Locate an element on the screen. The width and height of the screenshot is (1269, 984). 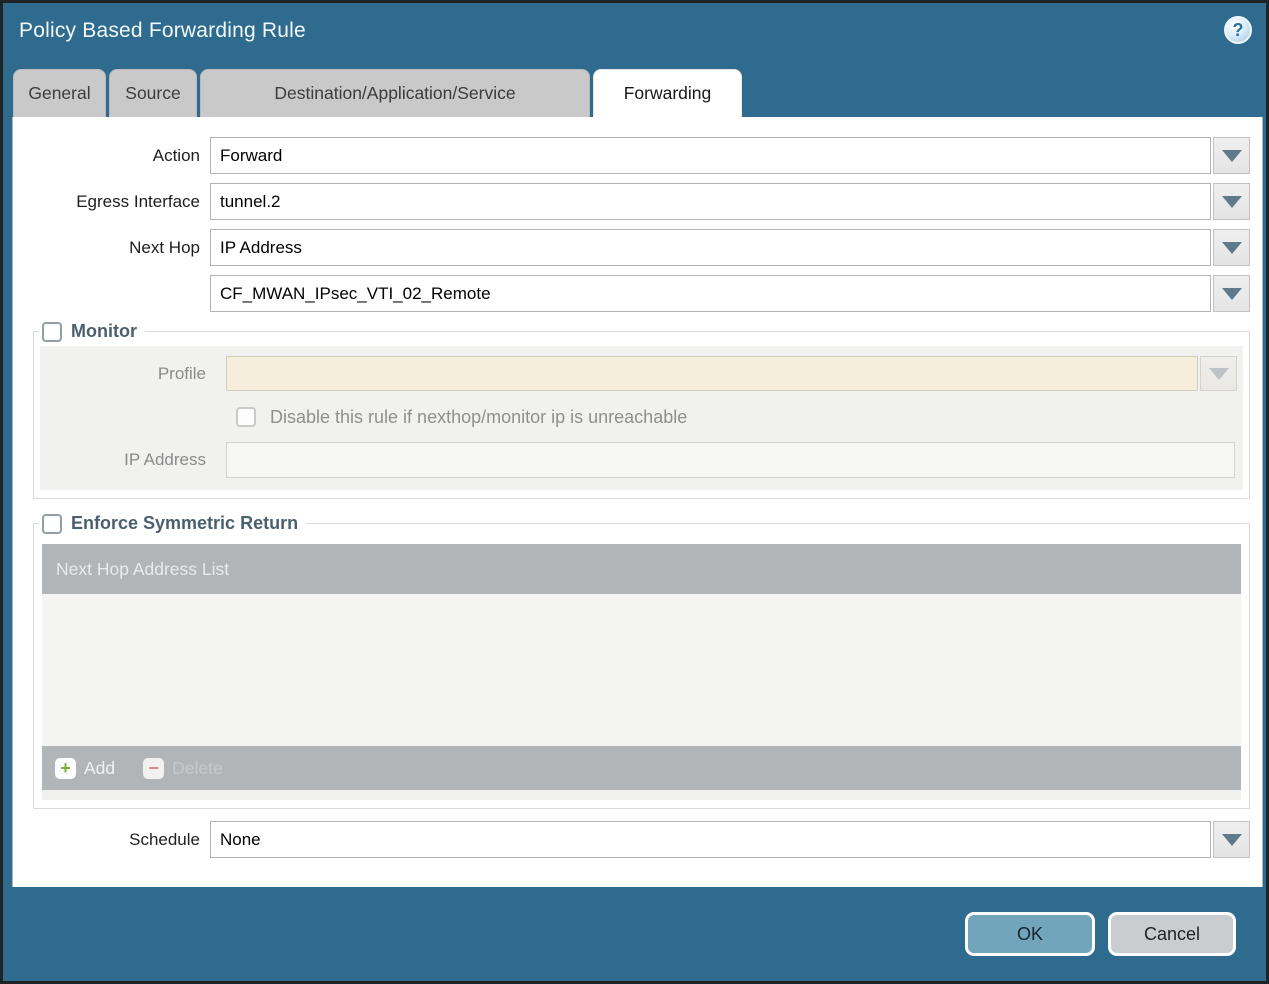
egress-interface-row: Egress Interface tunnel.2 is located at coordinates (631, 201).